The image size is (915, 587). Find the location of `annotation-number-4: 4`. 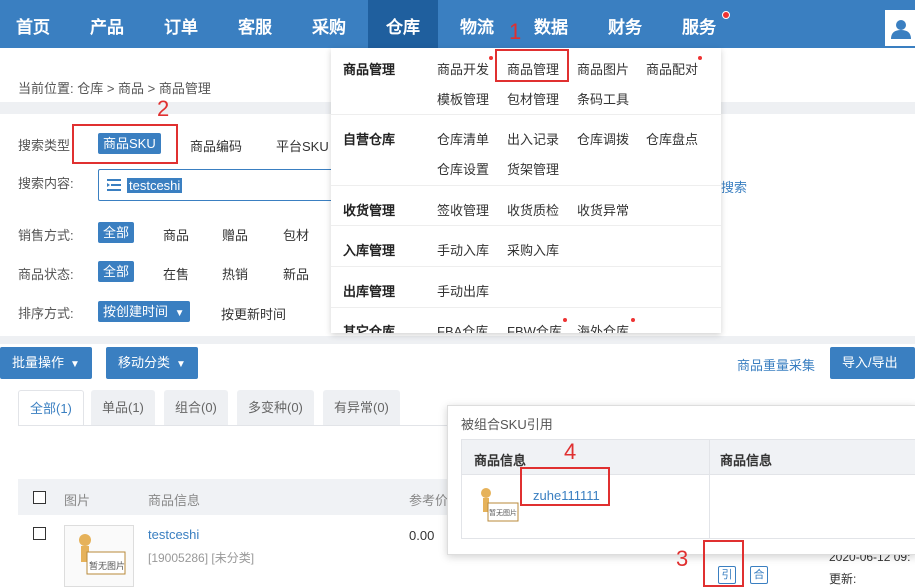

annotation-number-4: 4 is located at coordinates (570, 451).